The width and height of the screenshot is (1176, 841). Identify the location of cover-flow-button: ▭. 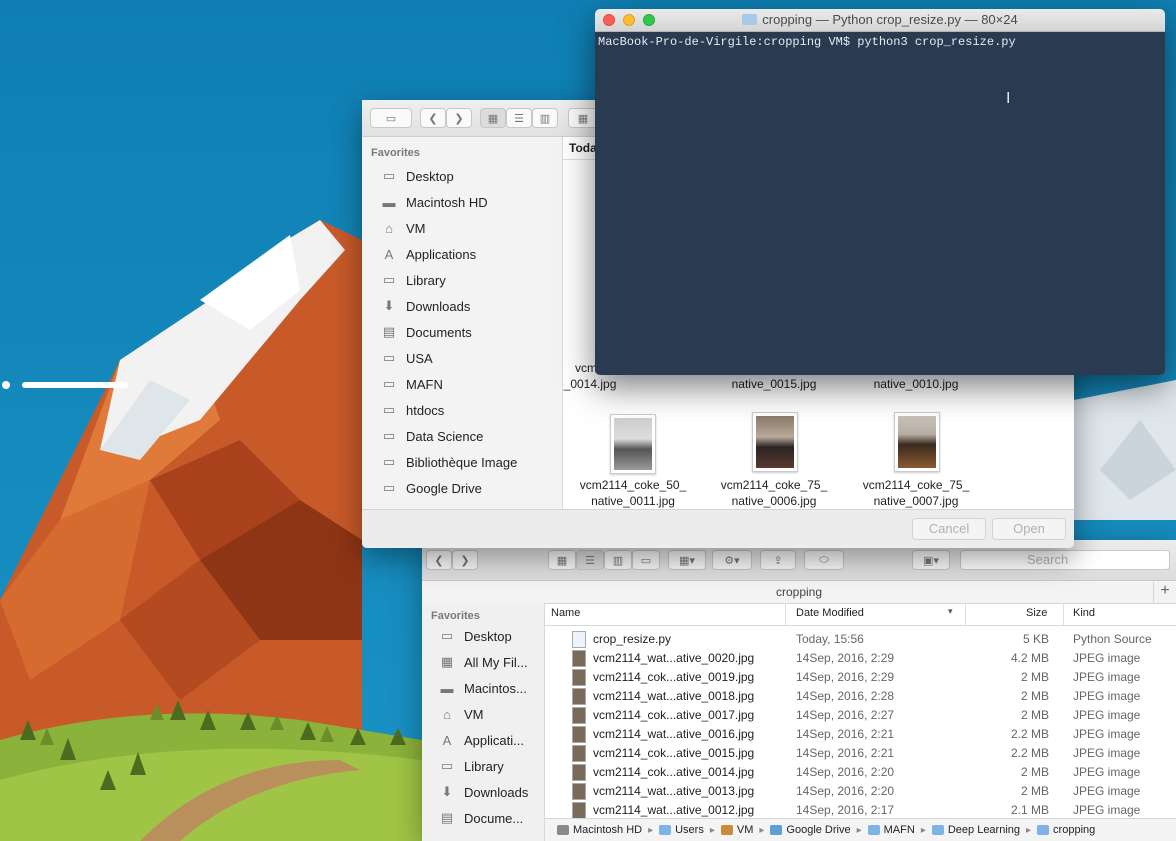
(646, 560).